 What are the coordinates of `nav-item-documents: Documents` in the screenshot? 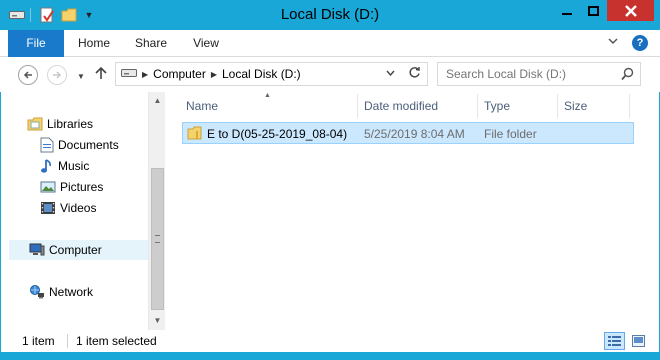 It's located at (79, 145).